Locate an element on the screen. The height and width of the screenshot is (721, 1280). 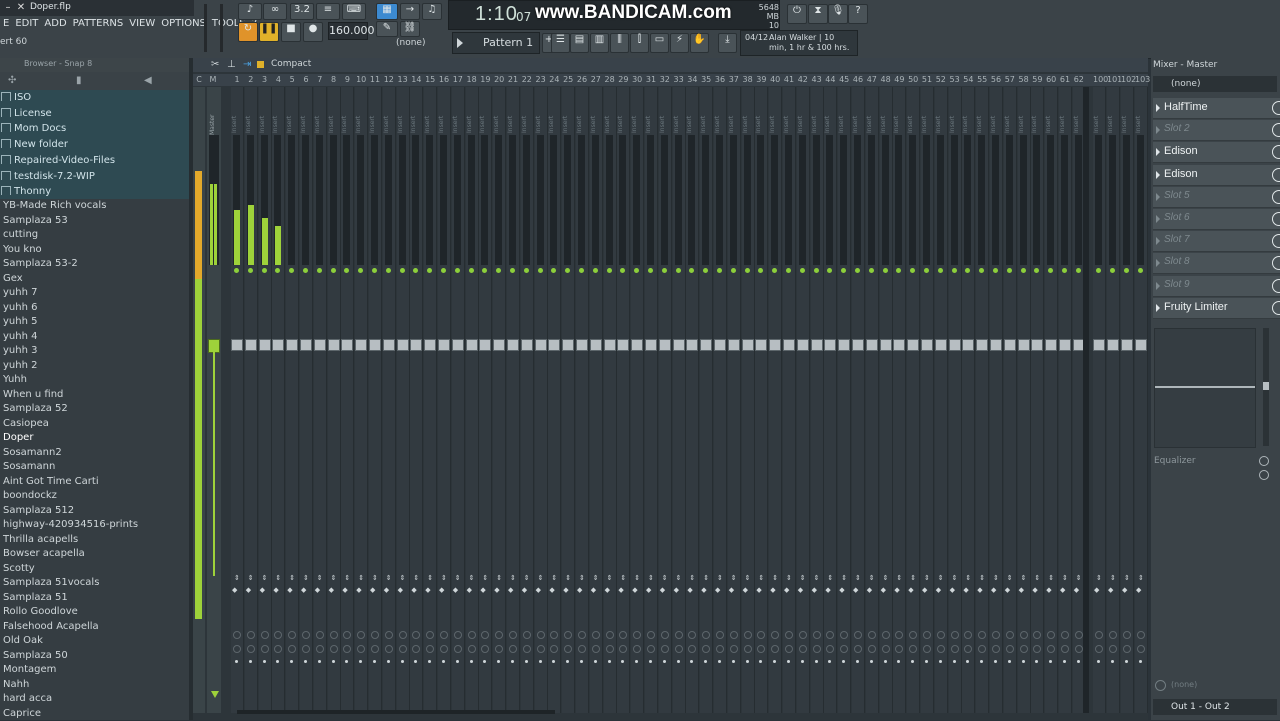
file-item: Rollo Goodlove is located at coordinates (40, 612).